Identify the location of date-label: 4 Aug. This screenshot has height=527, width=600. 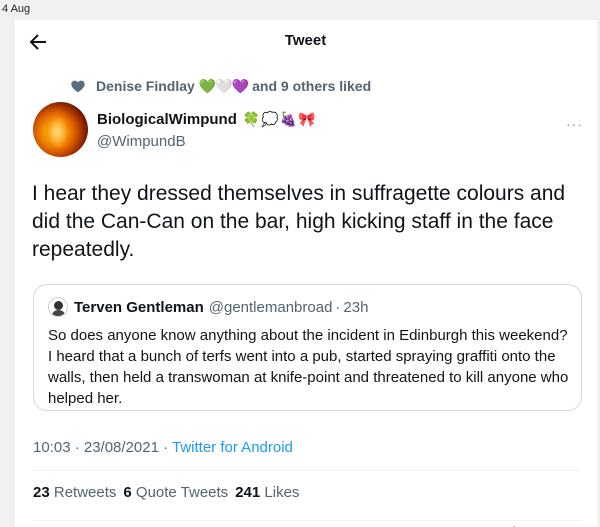
(16, 9).